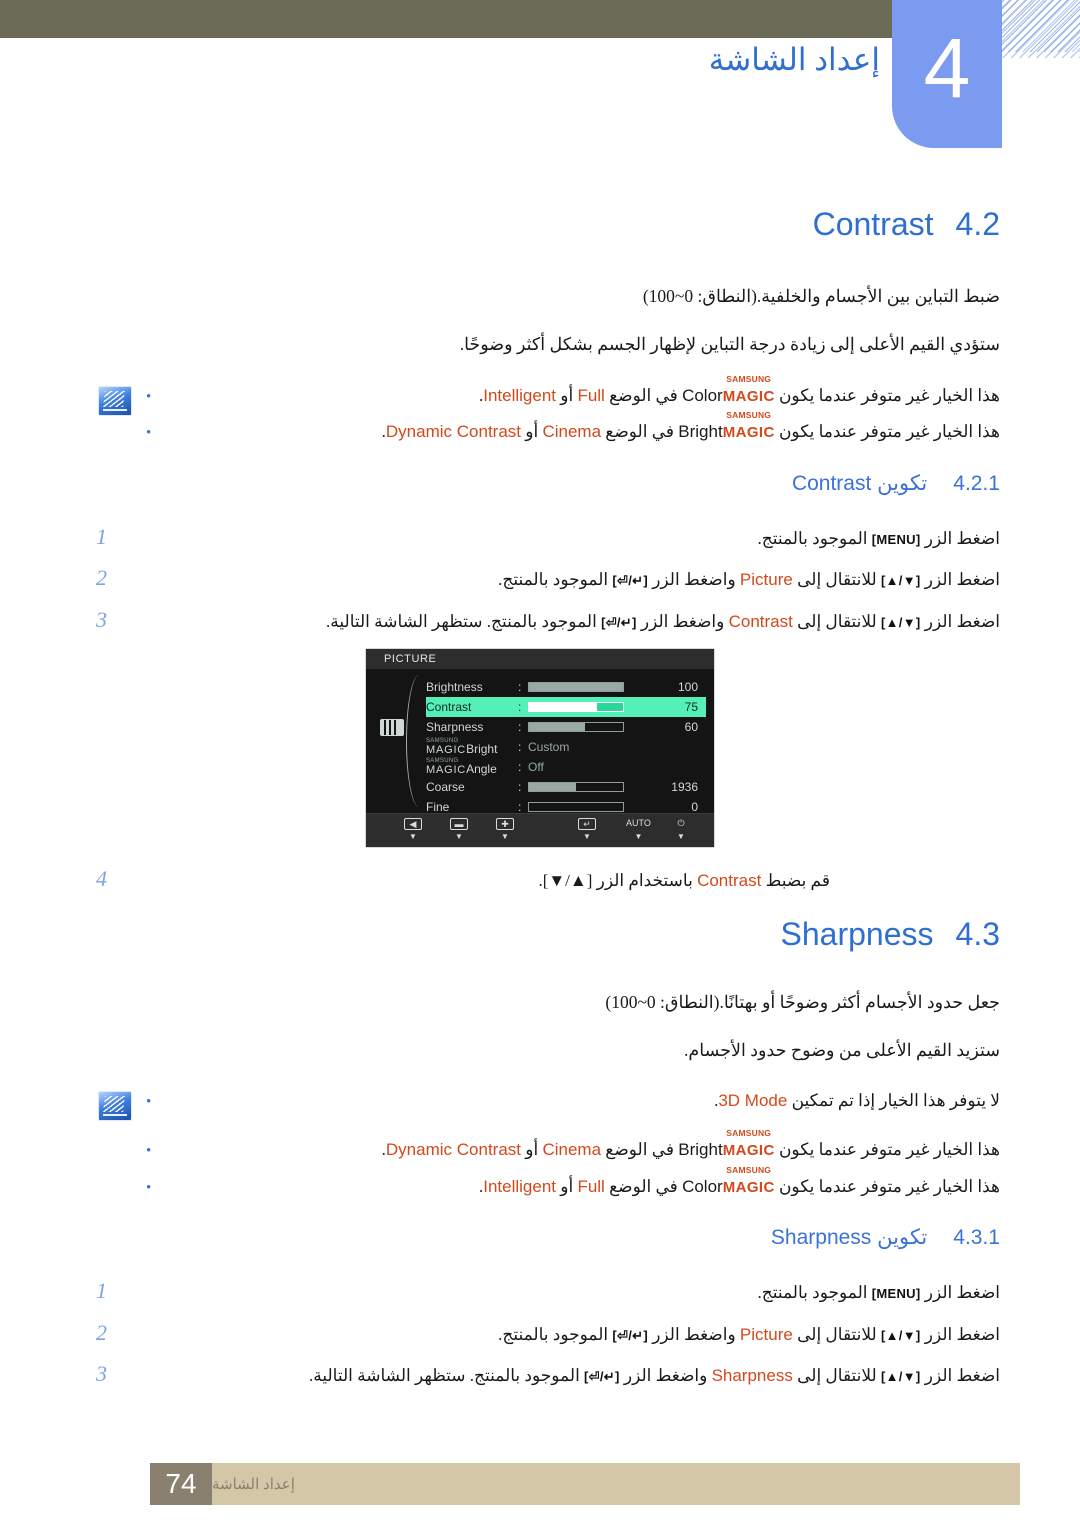 This screenshot has height=1527, width=1080. Describe the element at coordinates (572, 1149) in the screenshot. I see `mode-option-1: Cinema` at that location.